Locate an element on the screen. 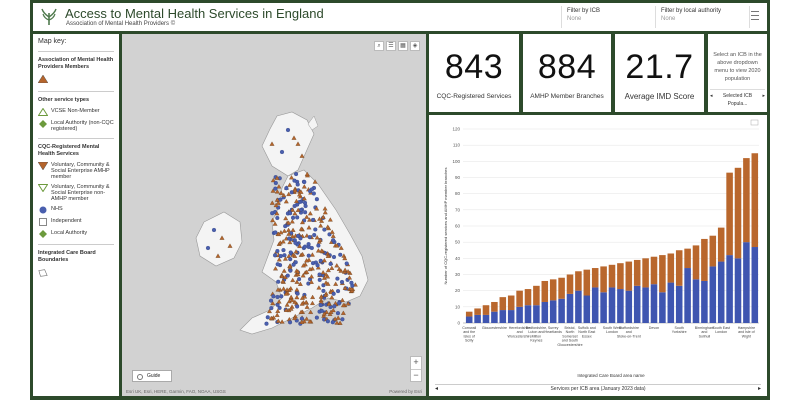  grid-icon: ▦ is located at coordinates (403, 46).